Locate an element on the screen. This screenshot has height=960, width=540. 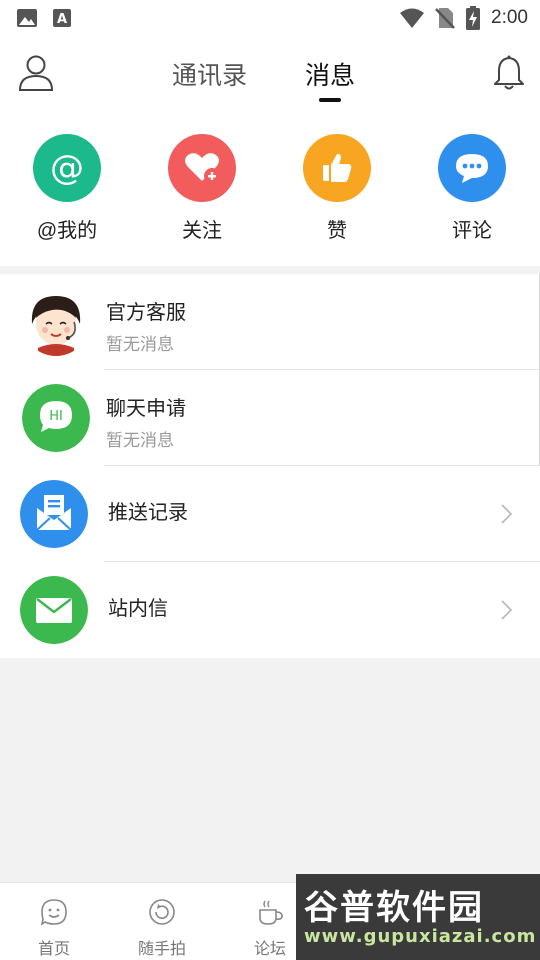
svg-text: A is located at coordinates (62, 19).